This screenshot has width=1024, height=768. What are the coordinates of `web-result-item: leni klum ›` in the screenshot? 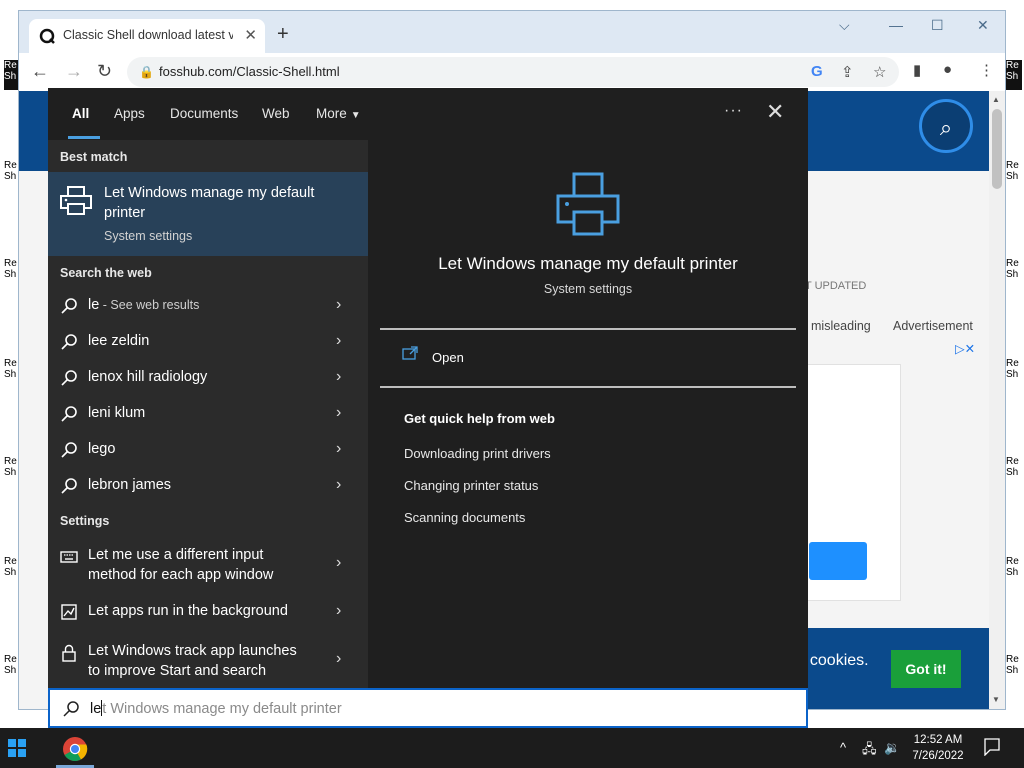 It's located at (208, 414).